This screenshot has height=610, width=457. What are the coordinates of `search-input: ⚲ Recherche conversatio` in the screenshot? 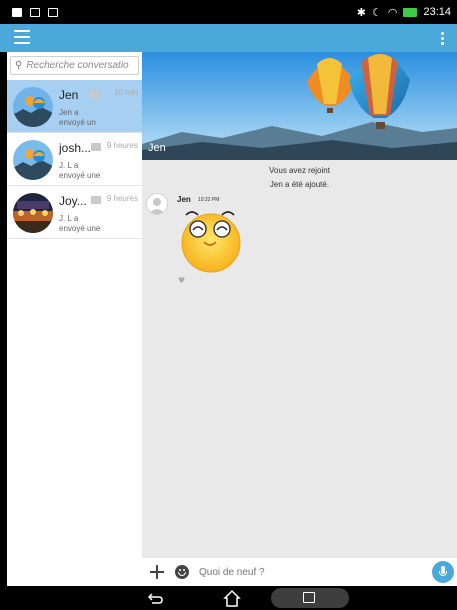 It's located at (74, 65).